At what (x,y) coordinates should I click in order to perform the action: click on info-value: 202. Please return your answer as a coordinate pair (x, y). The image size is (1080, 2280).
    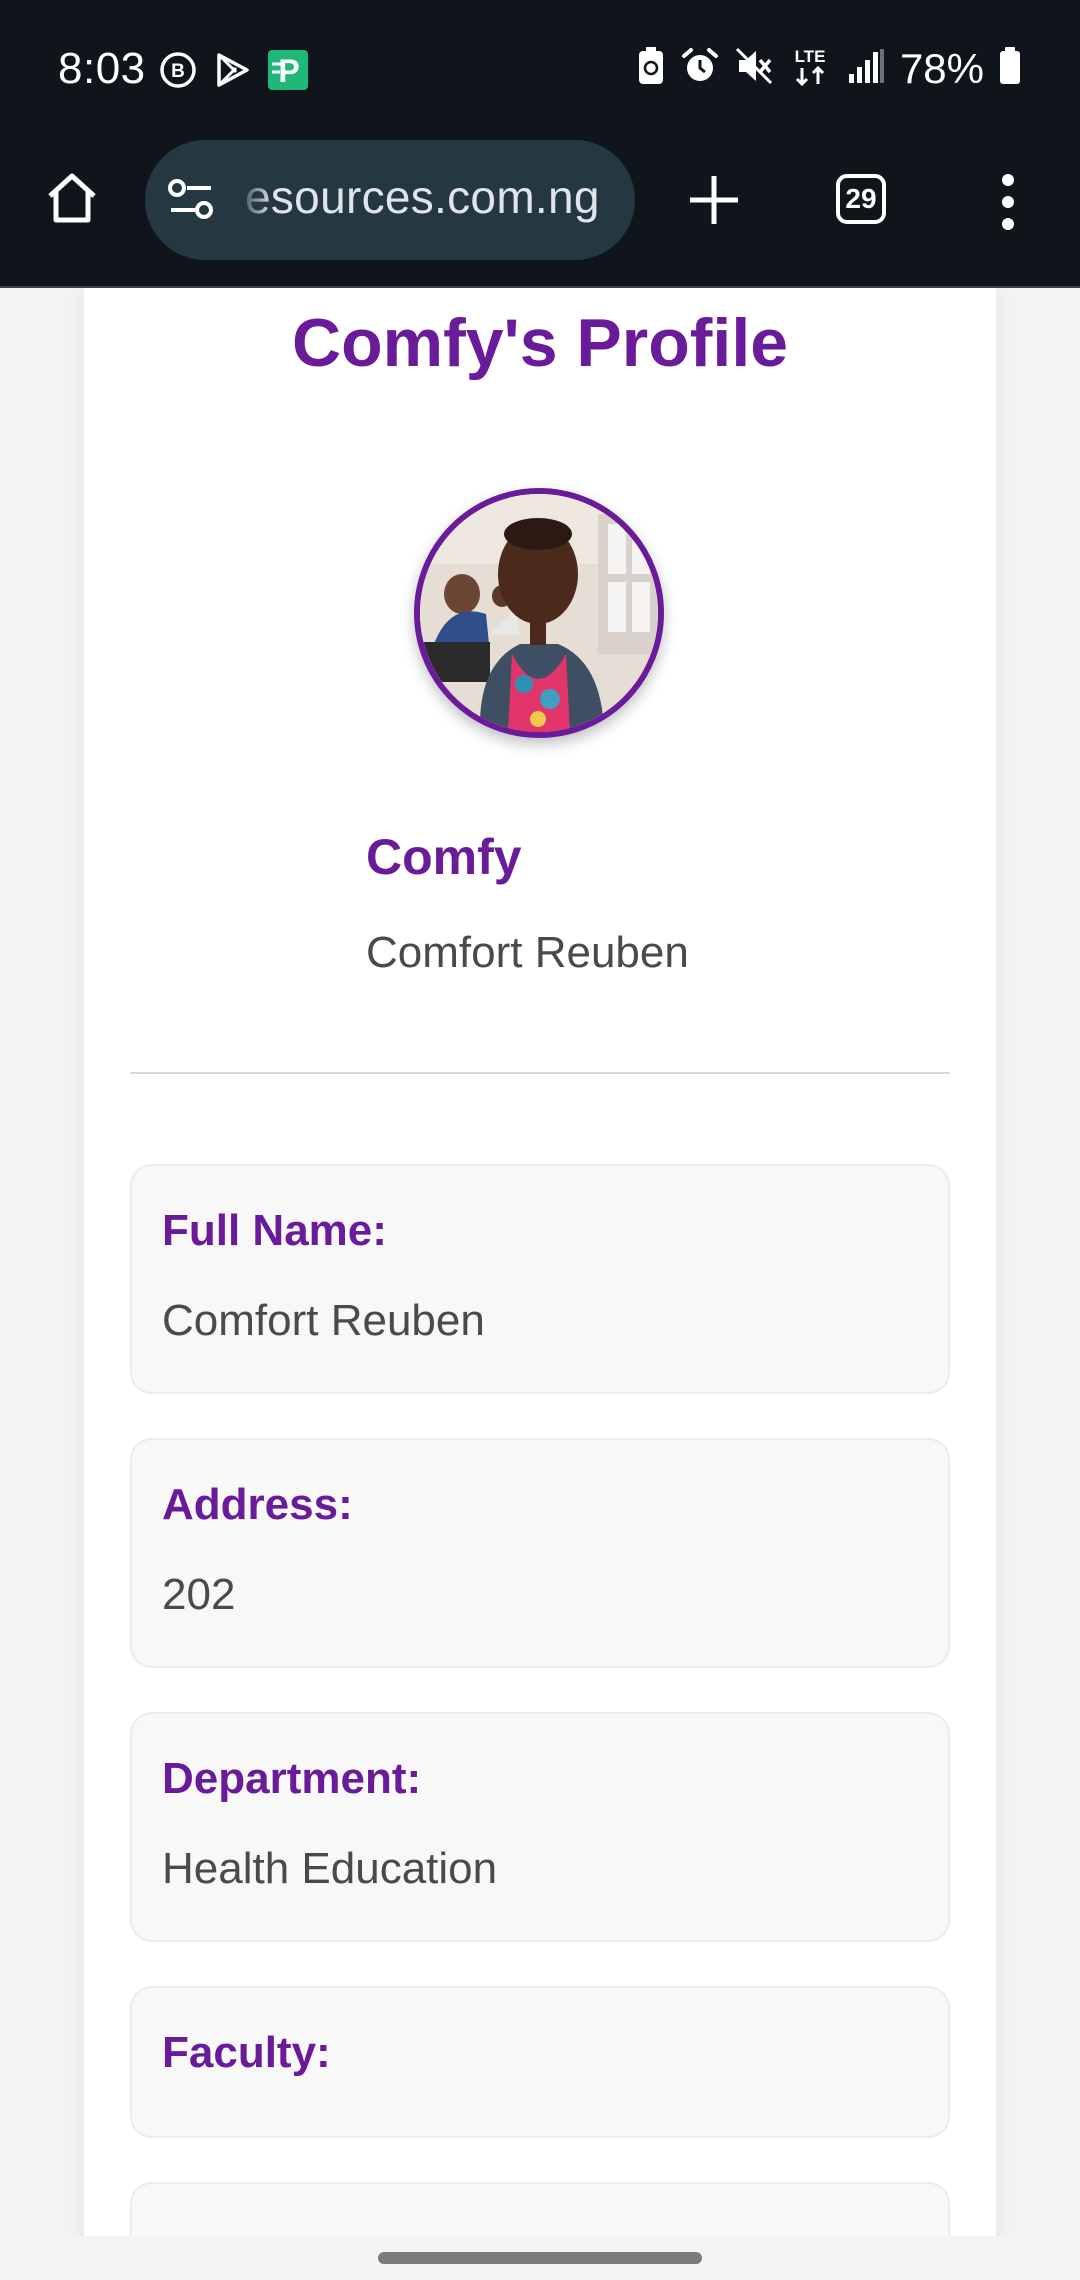
    Looking at the image, I should click on (199, 1594).